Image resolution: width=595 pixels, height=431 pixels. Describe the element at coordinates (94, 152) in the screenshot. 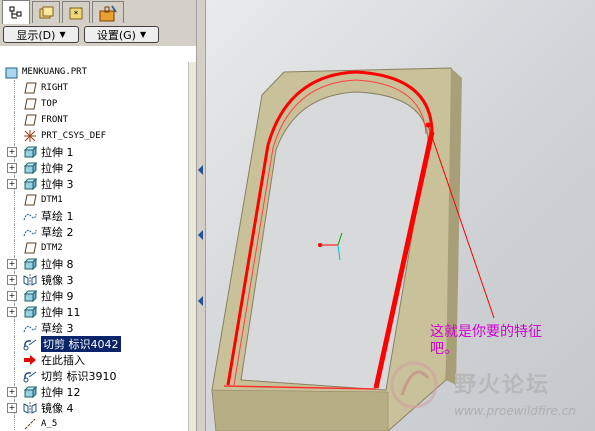

I see `tree-item: + 拉伸 1` at that location.